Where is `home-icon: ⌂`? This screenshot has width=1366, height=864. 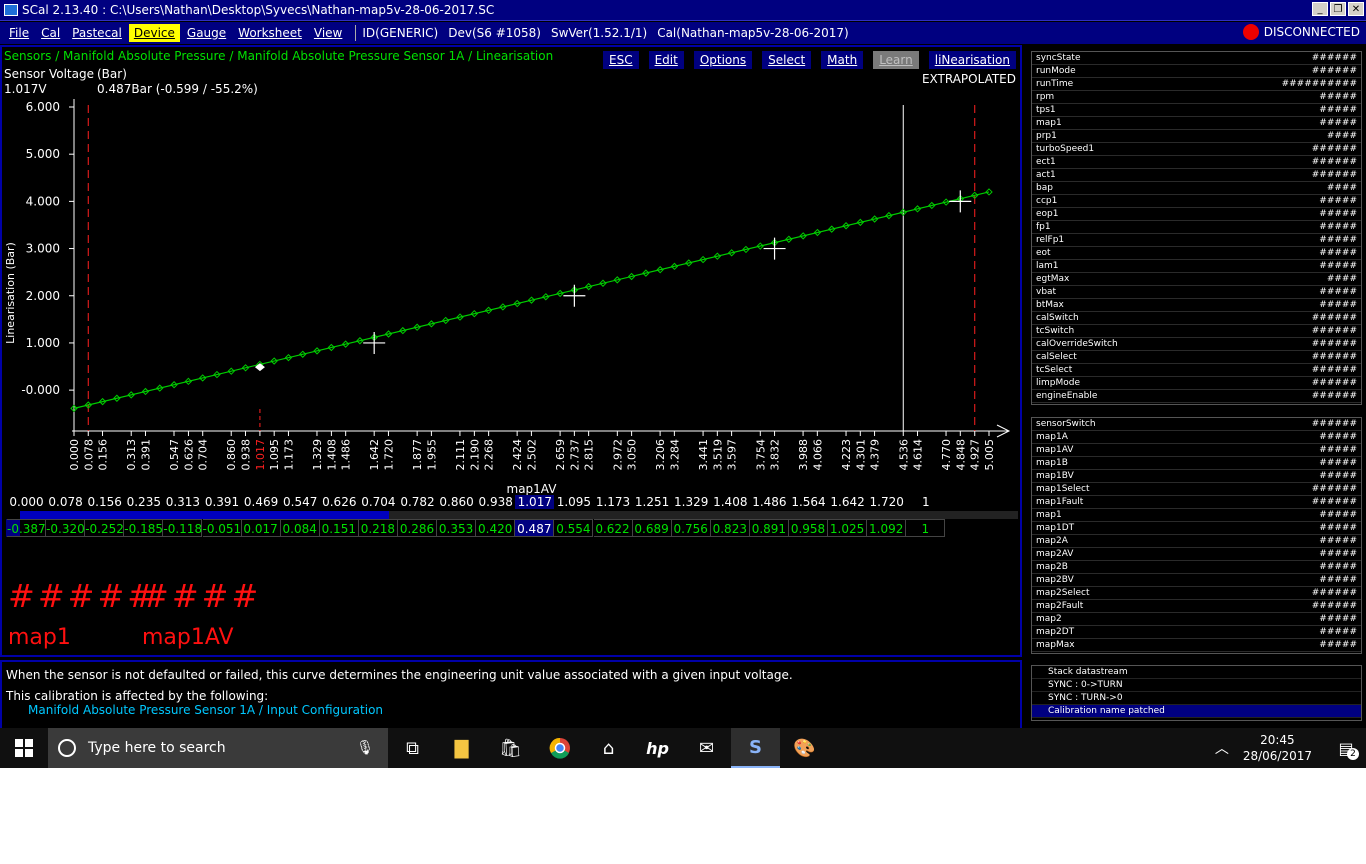 home-icon: ⌂ is located at coordinates (608, 748).